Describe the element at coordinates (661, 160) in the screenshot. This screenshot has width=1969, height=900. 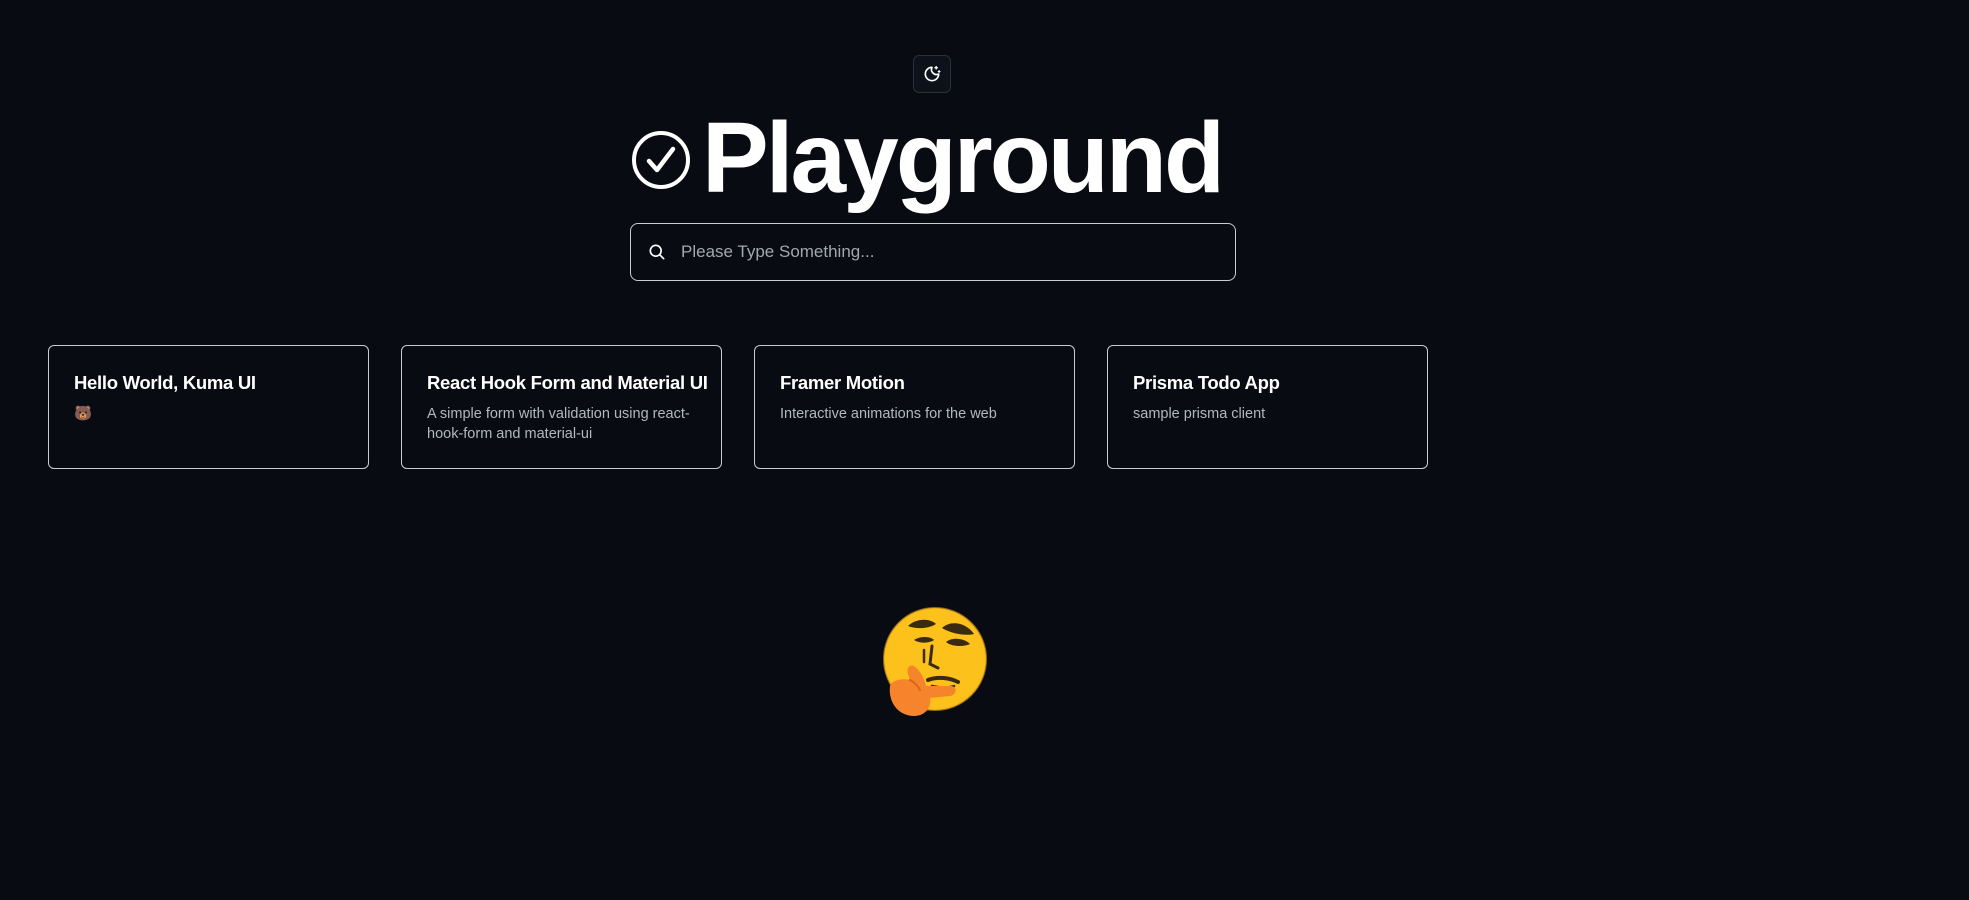
I see `check-circle-icon` at that location.